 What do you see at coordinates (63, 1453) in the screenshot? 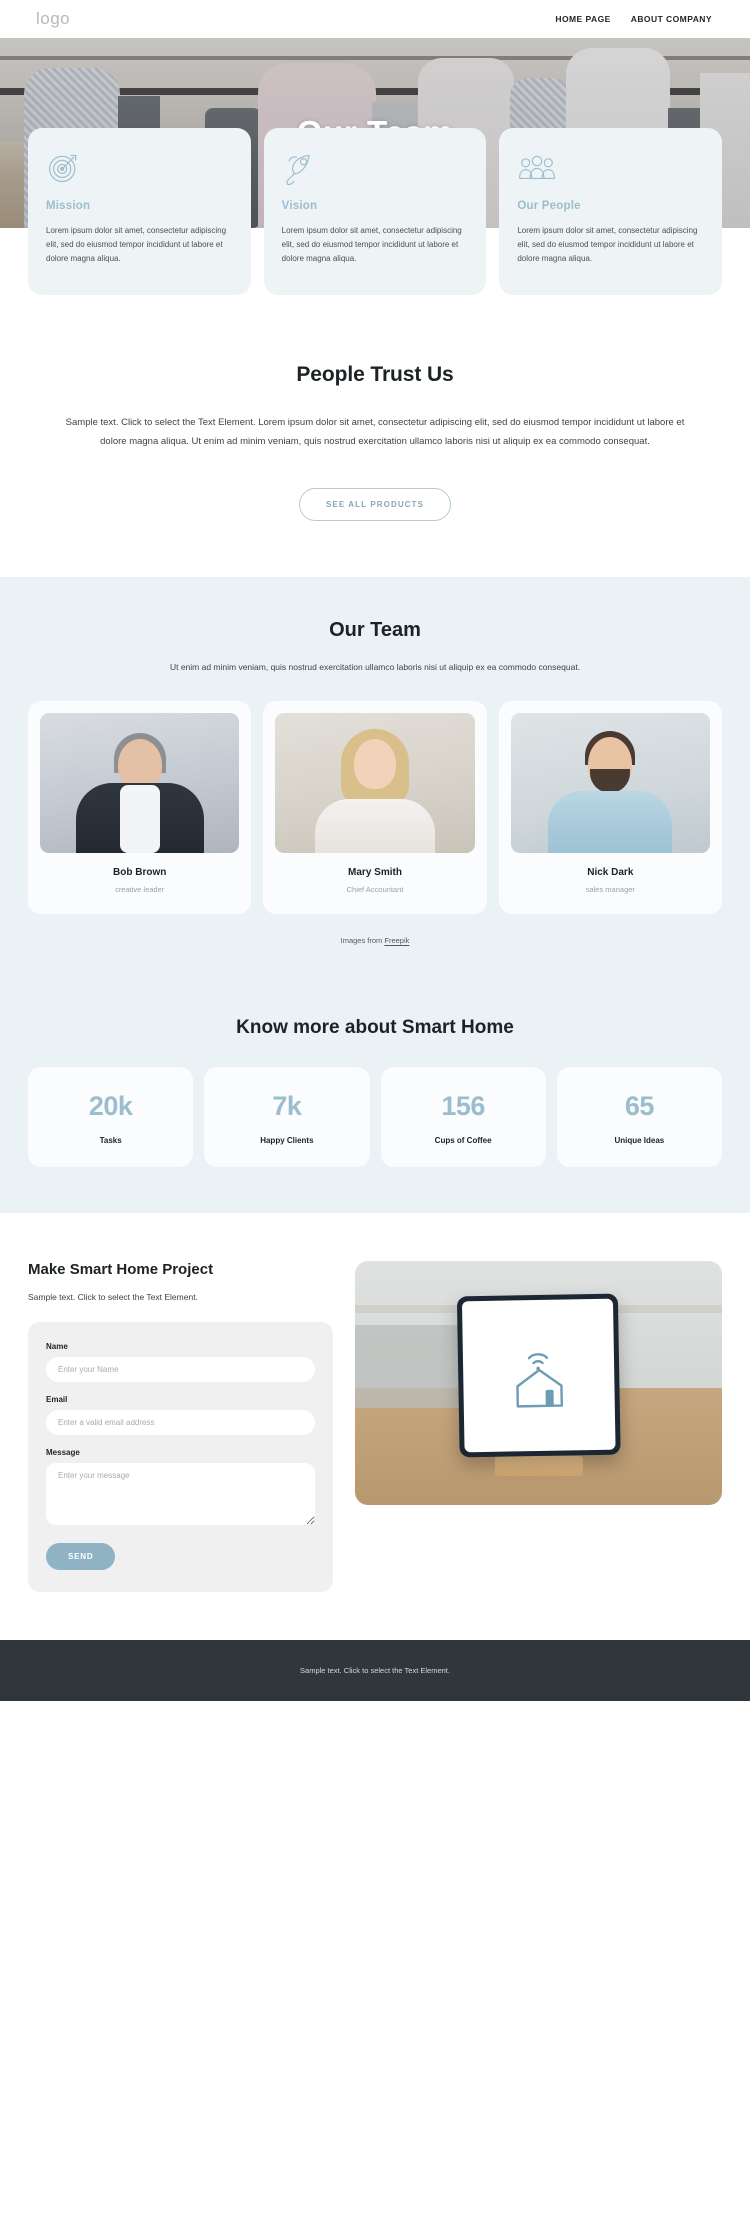
I see `message-label: Message` at bounding box center [63, 1453].